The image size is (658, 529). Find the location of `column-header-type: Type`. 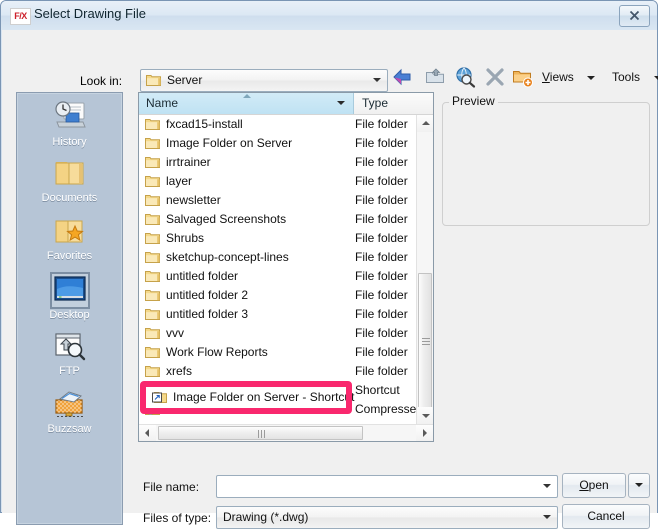

column-header-type: Type is located at coordinates (394, 103).